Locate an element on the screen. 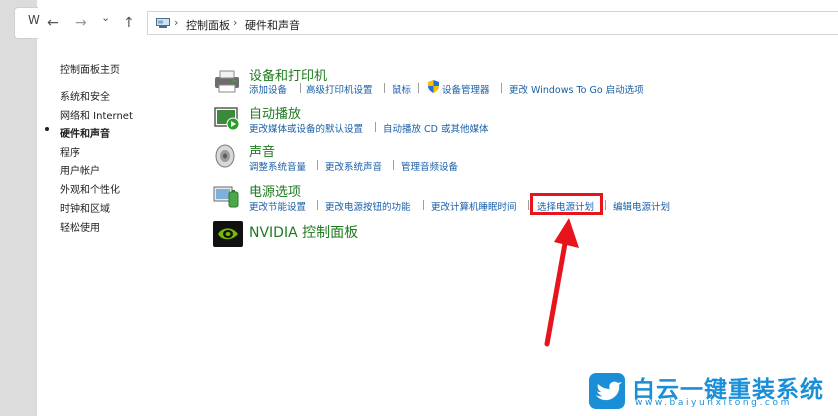  category-title-autoplay: 自动播放 is located at coordinates (275, 112).